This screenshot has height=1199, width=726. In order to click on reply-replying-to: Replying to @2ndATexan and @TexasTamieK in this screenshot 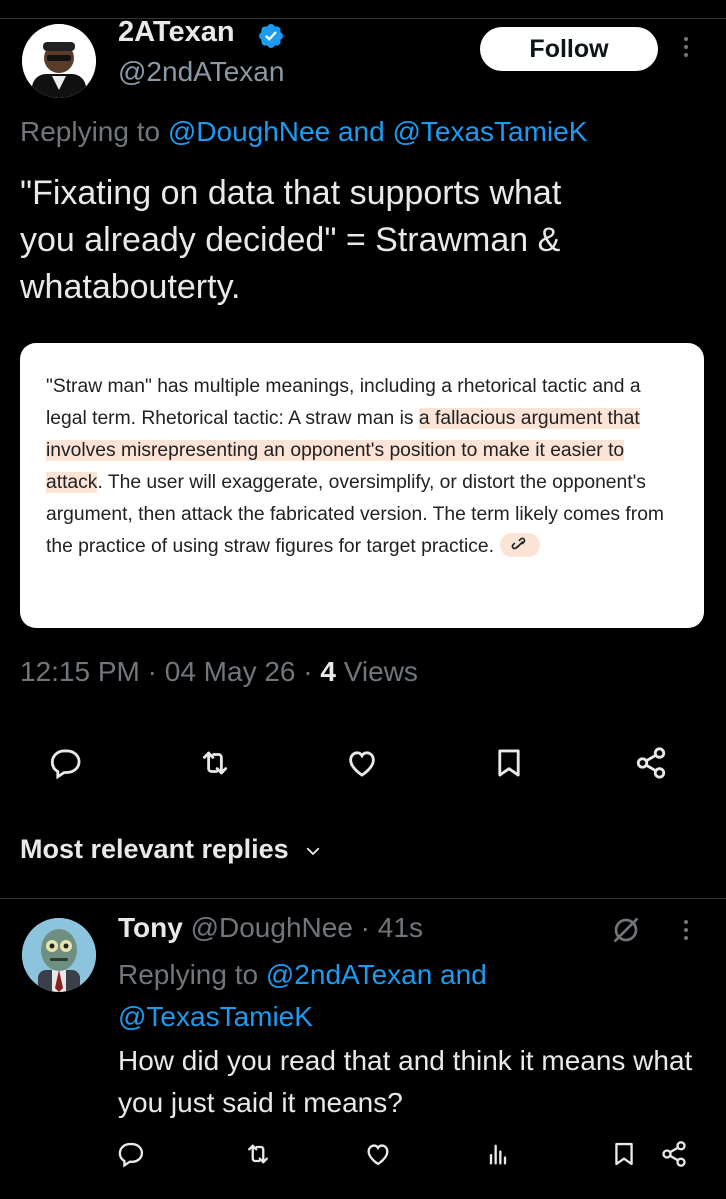, I will do `click(368, 996)`.